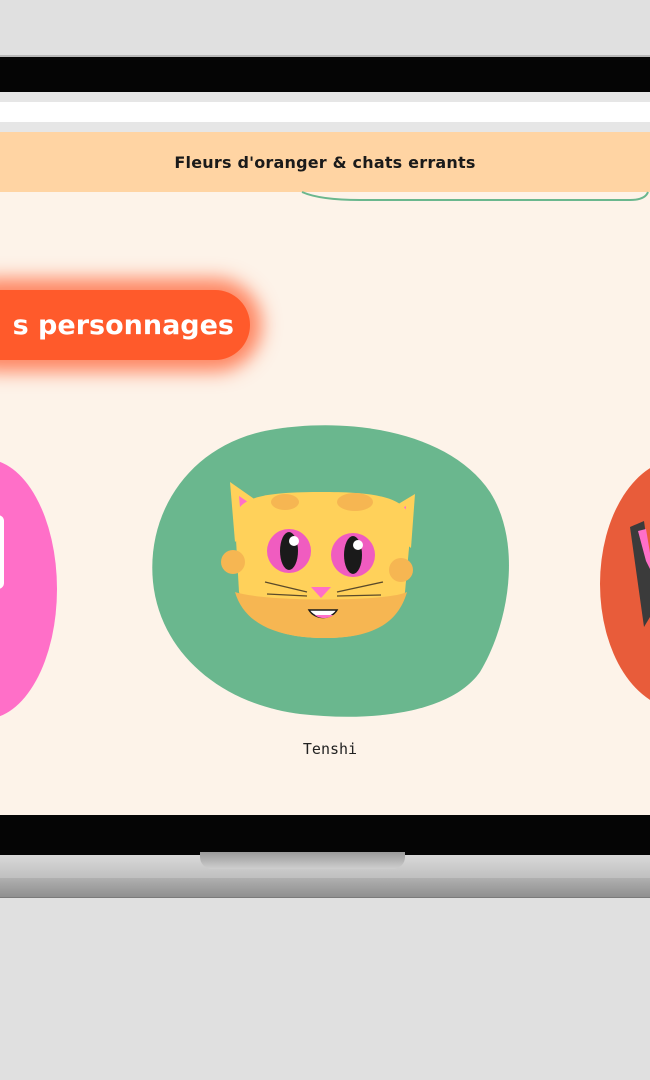 The height and width of the screenshot is (1080, 650). Describe the element at coordinates (302, 860) in the screenshot. I see `laptop-notch` at that location.